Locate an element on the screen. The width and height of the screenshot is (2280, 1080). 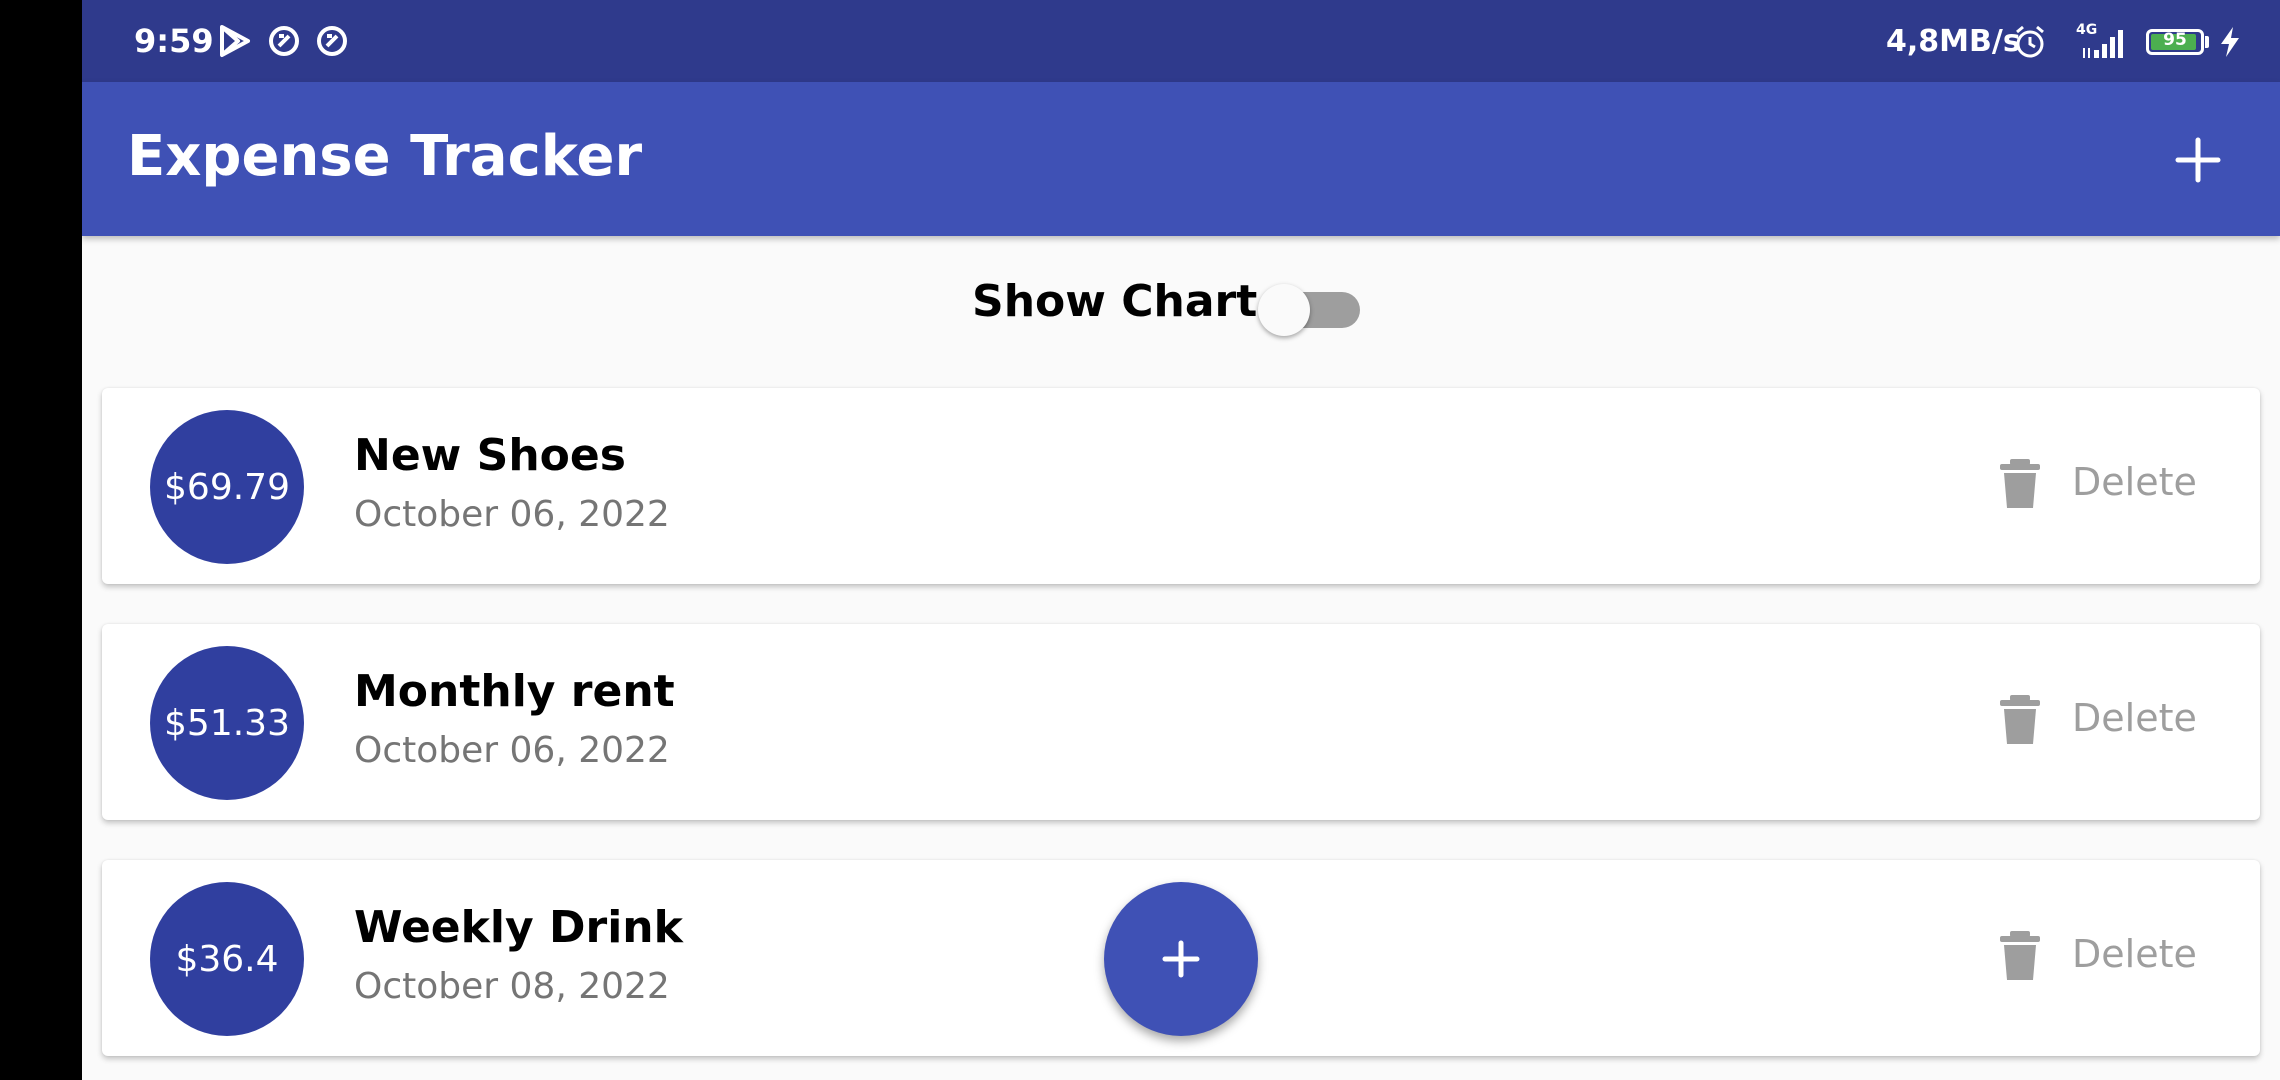
battery-level: 95 is located at coordinates (2175, 40).